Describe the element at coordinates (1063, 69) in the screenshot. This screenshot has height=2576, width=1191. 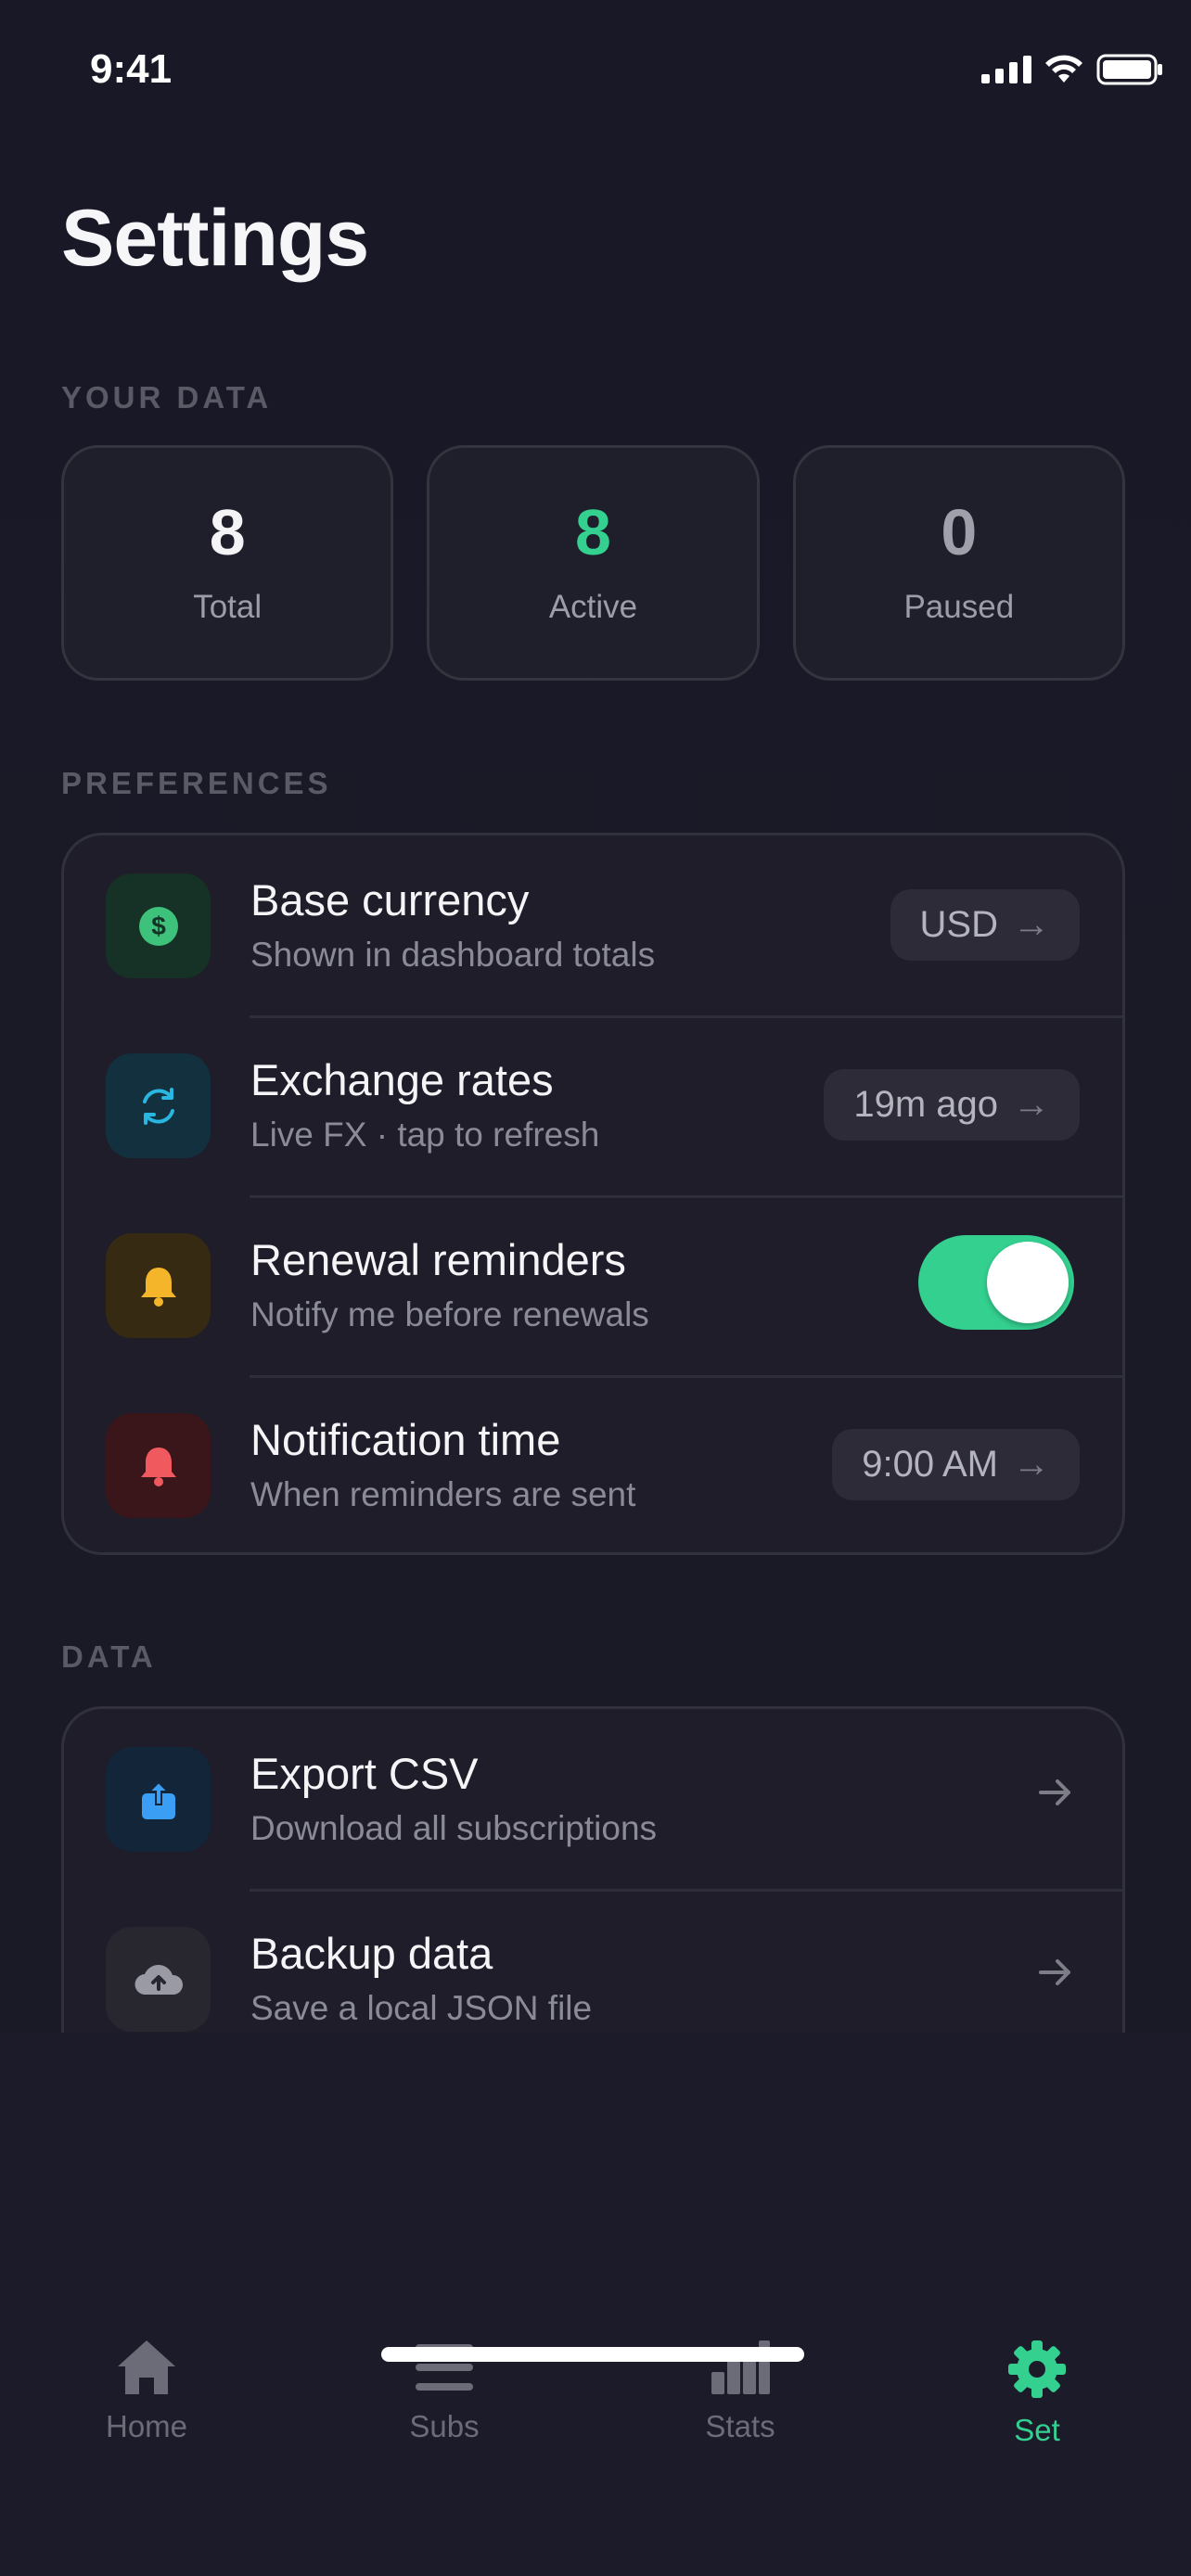
I see `wifi-icon` at that location.